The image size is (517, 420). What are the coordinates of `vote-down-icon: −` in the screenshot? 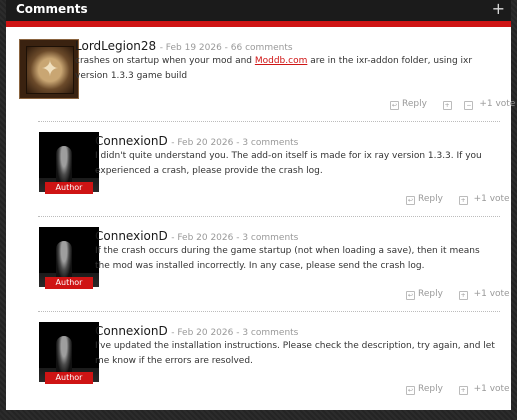 It's located at (469, 105).